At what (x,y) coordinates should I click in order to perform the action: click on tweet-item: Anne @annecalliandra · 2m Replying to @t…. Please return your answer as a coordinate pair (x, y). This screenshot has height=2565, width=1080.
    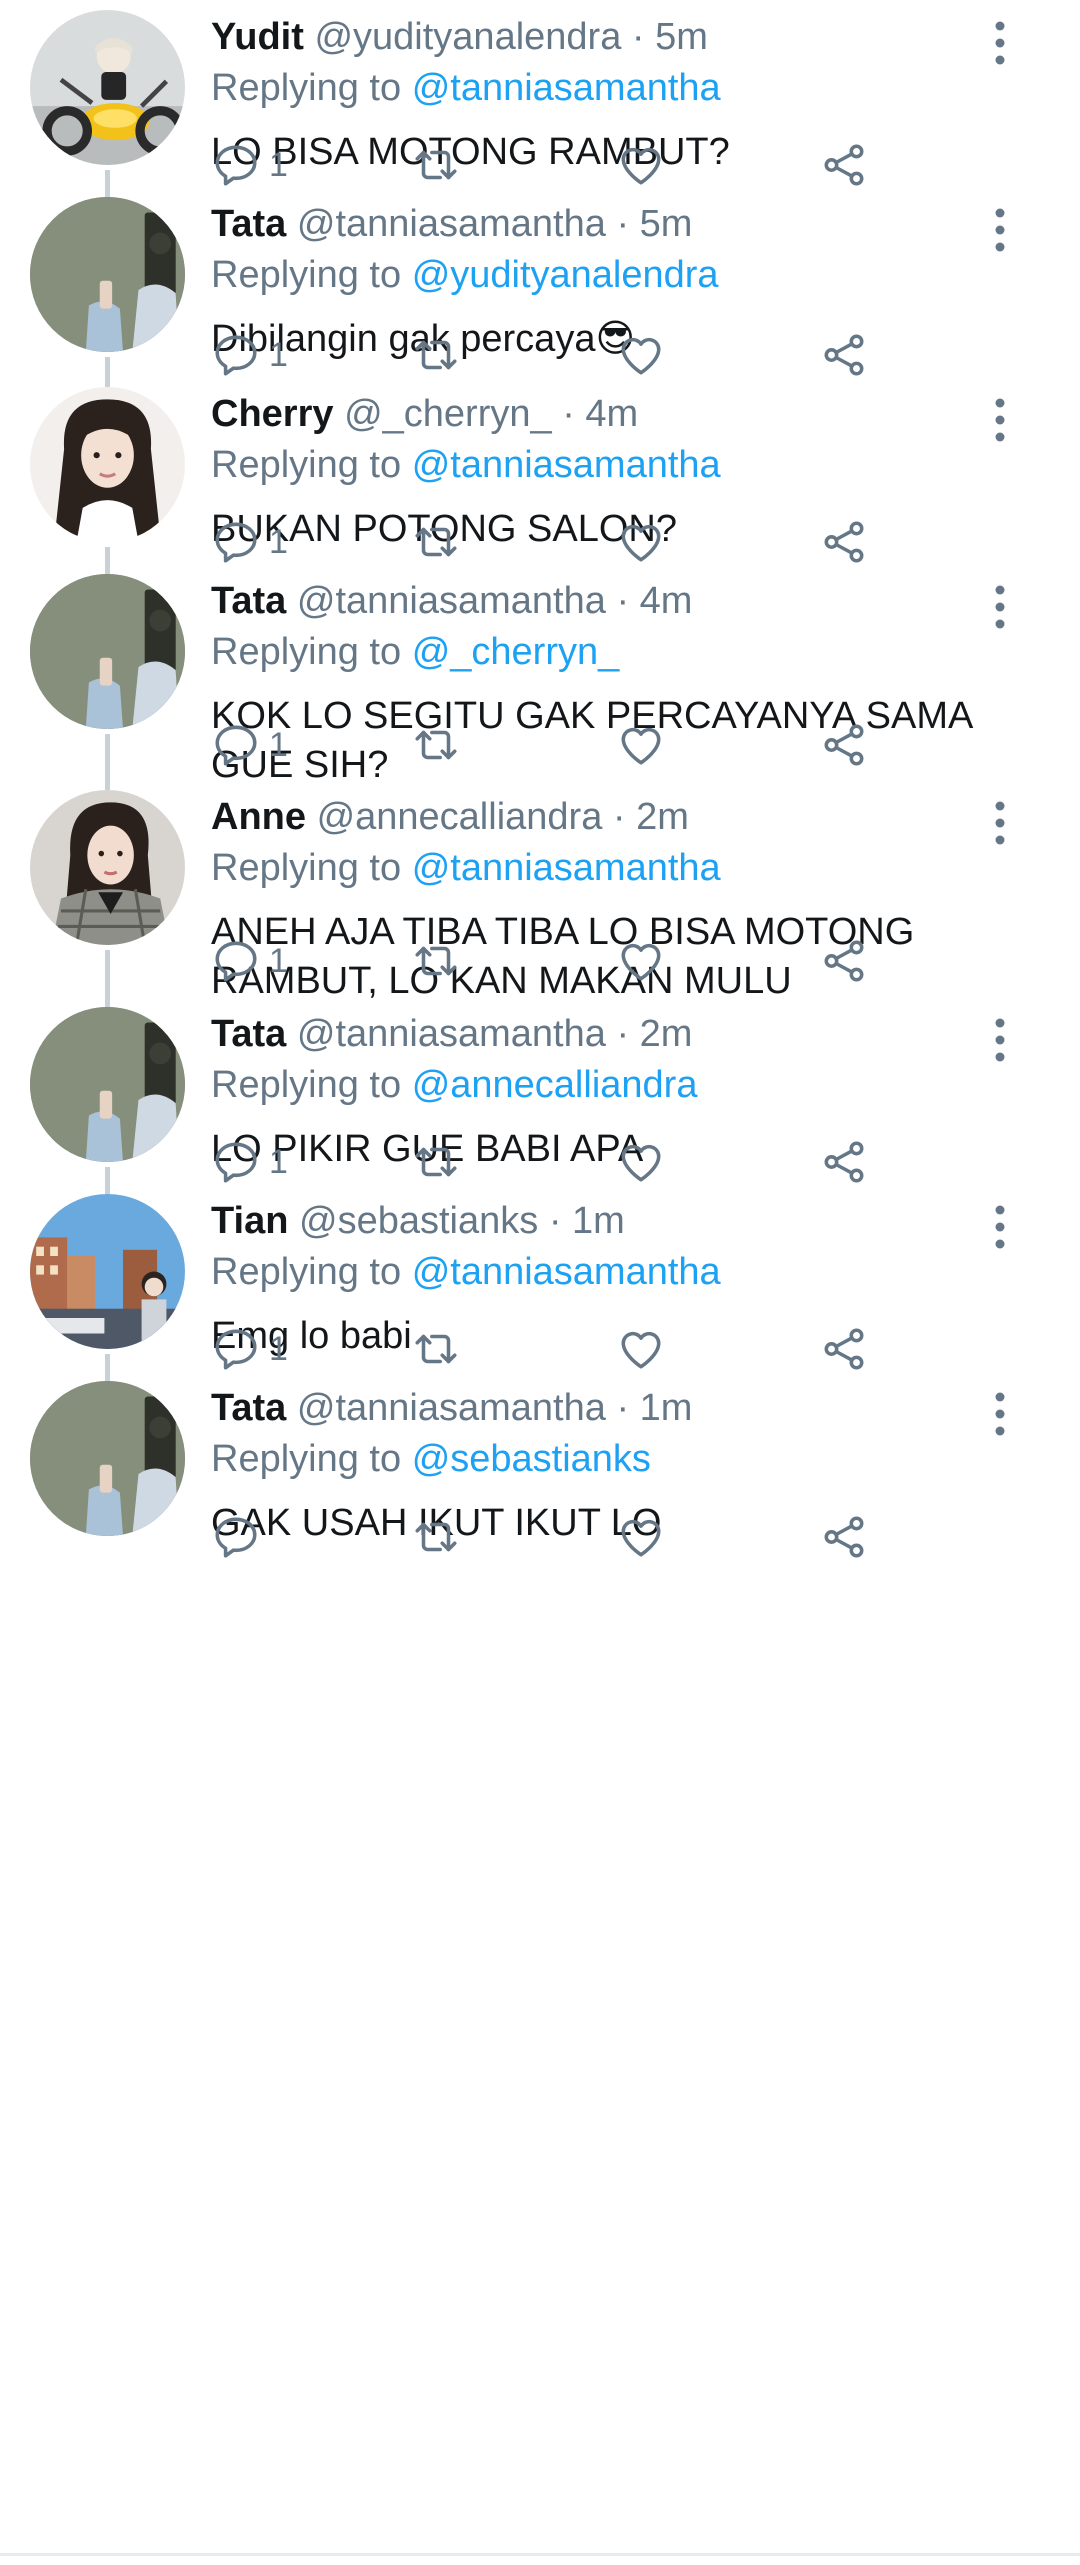
    Looking at the image, I should click on (540, 898).